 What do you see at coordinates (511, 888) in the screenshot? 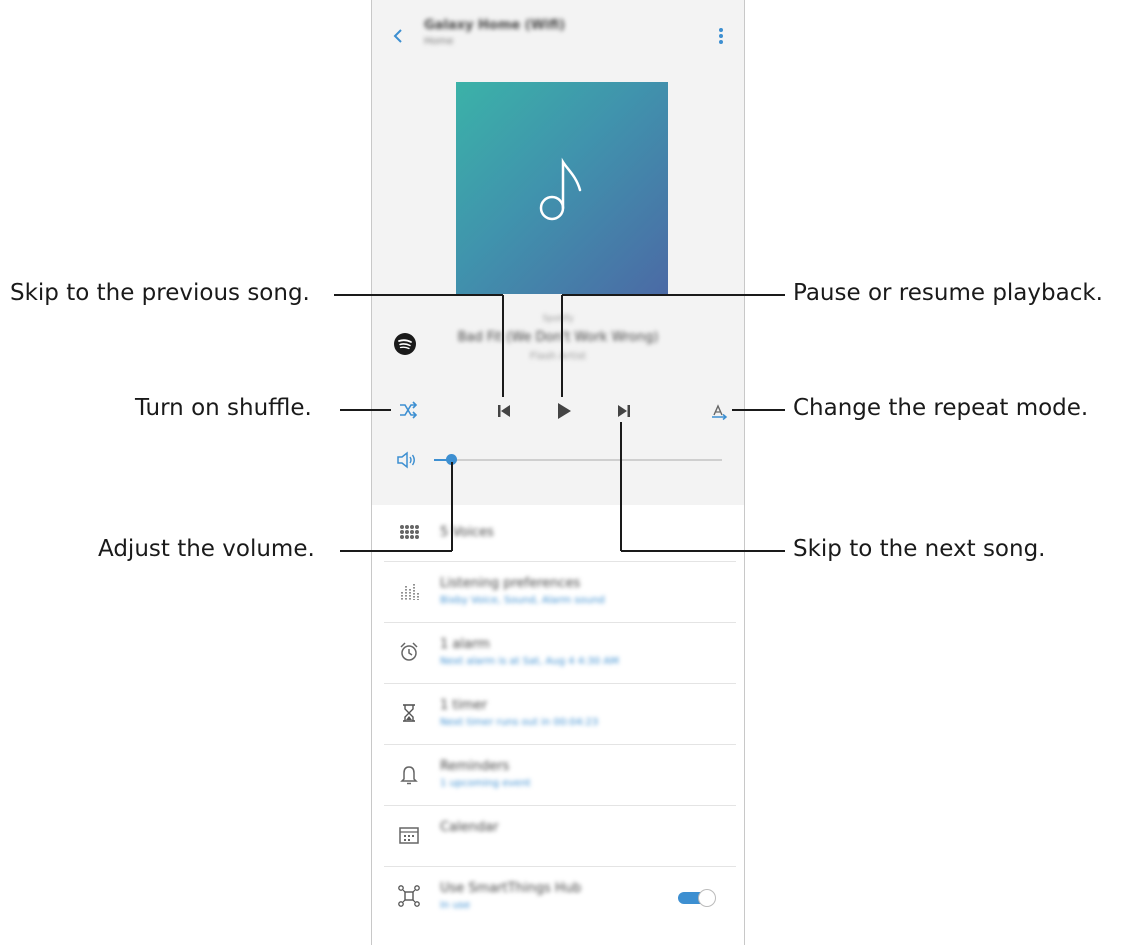
I see `list-item-primary: Use SmartThings Hub` at bounding box center [511, 888].